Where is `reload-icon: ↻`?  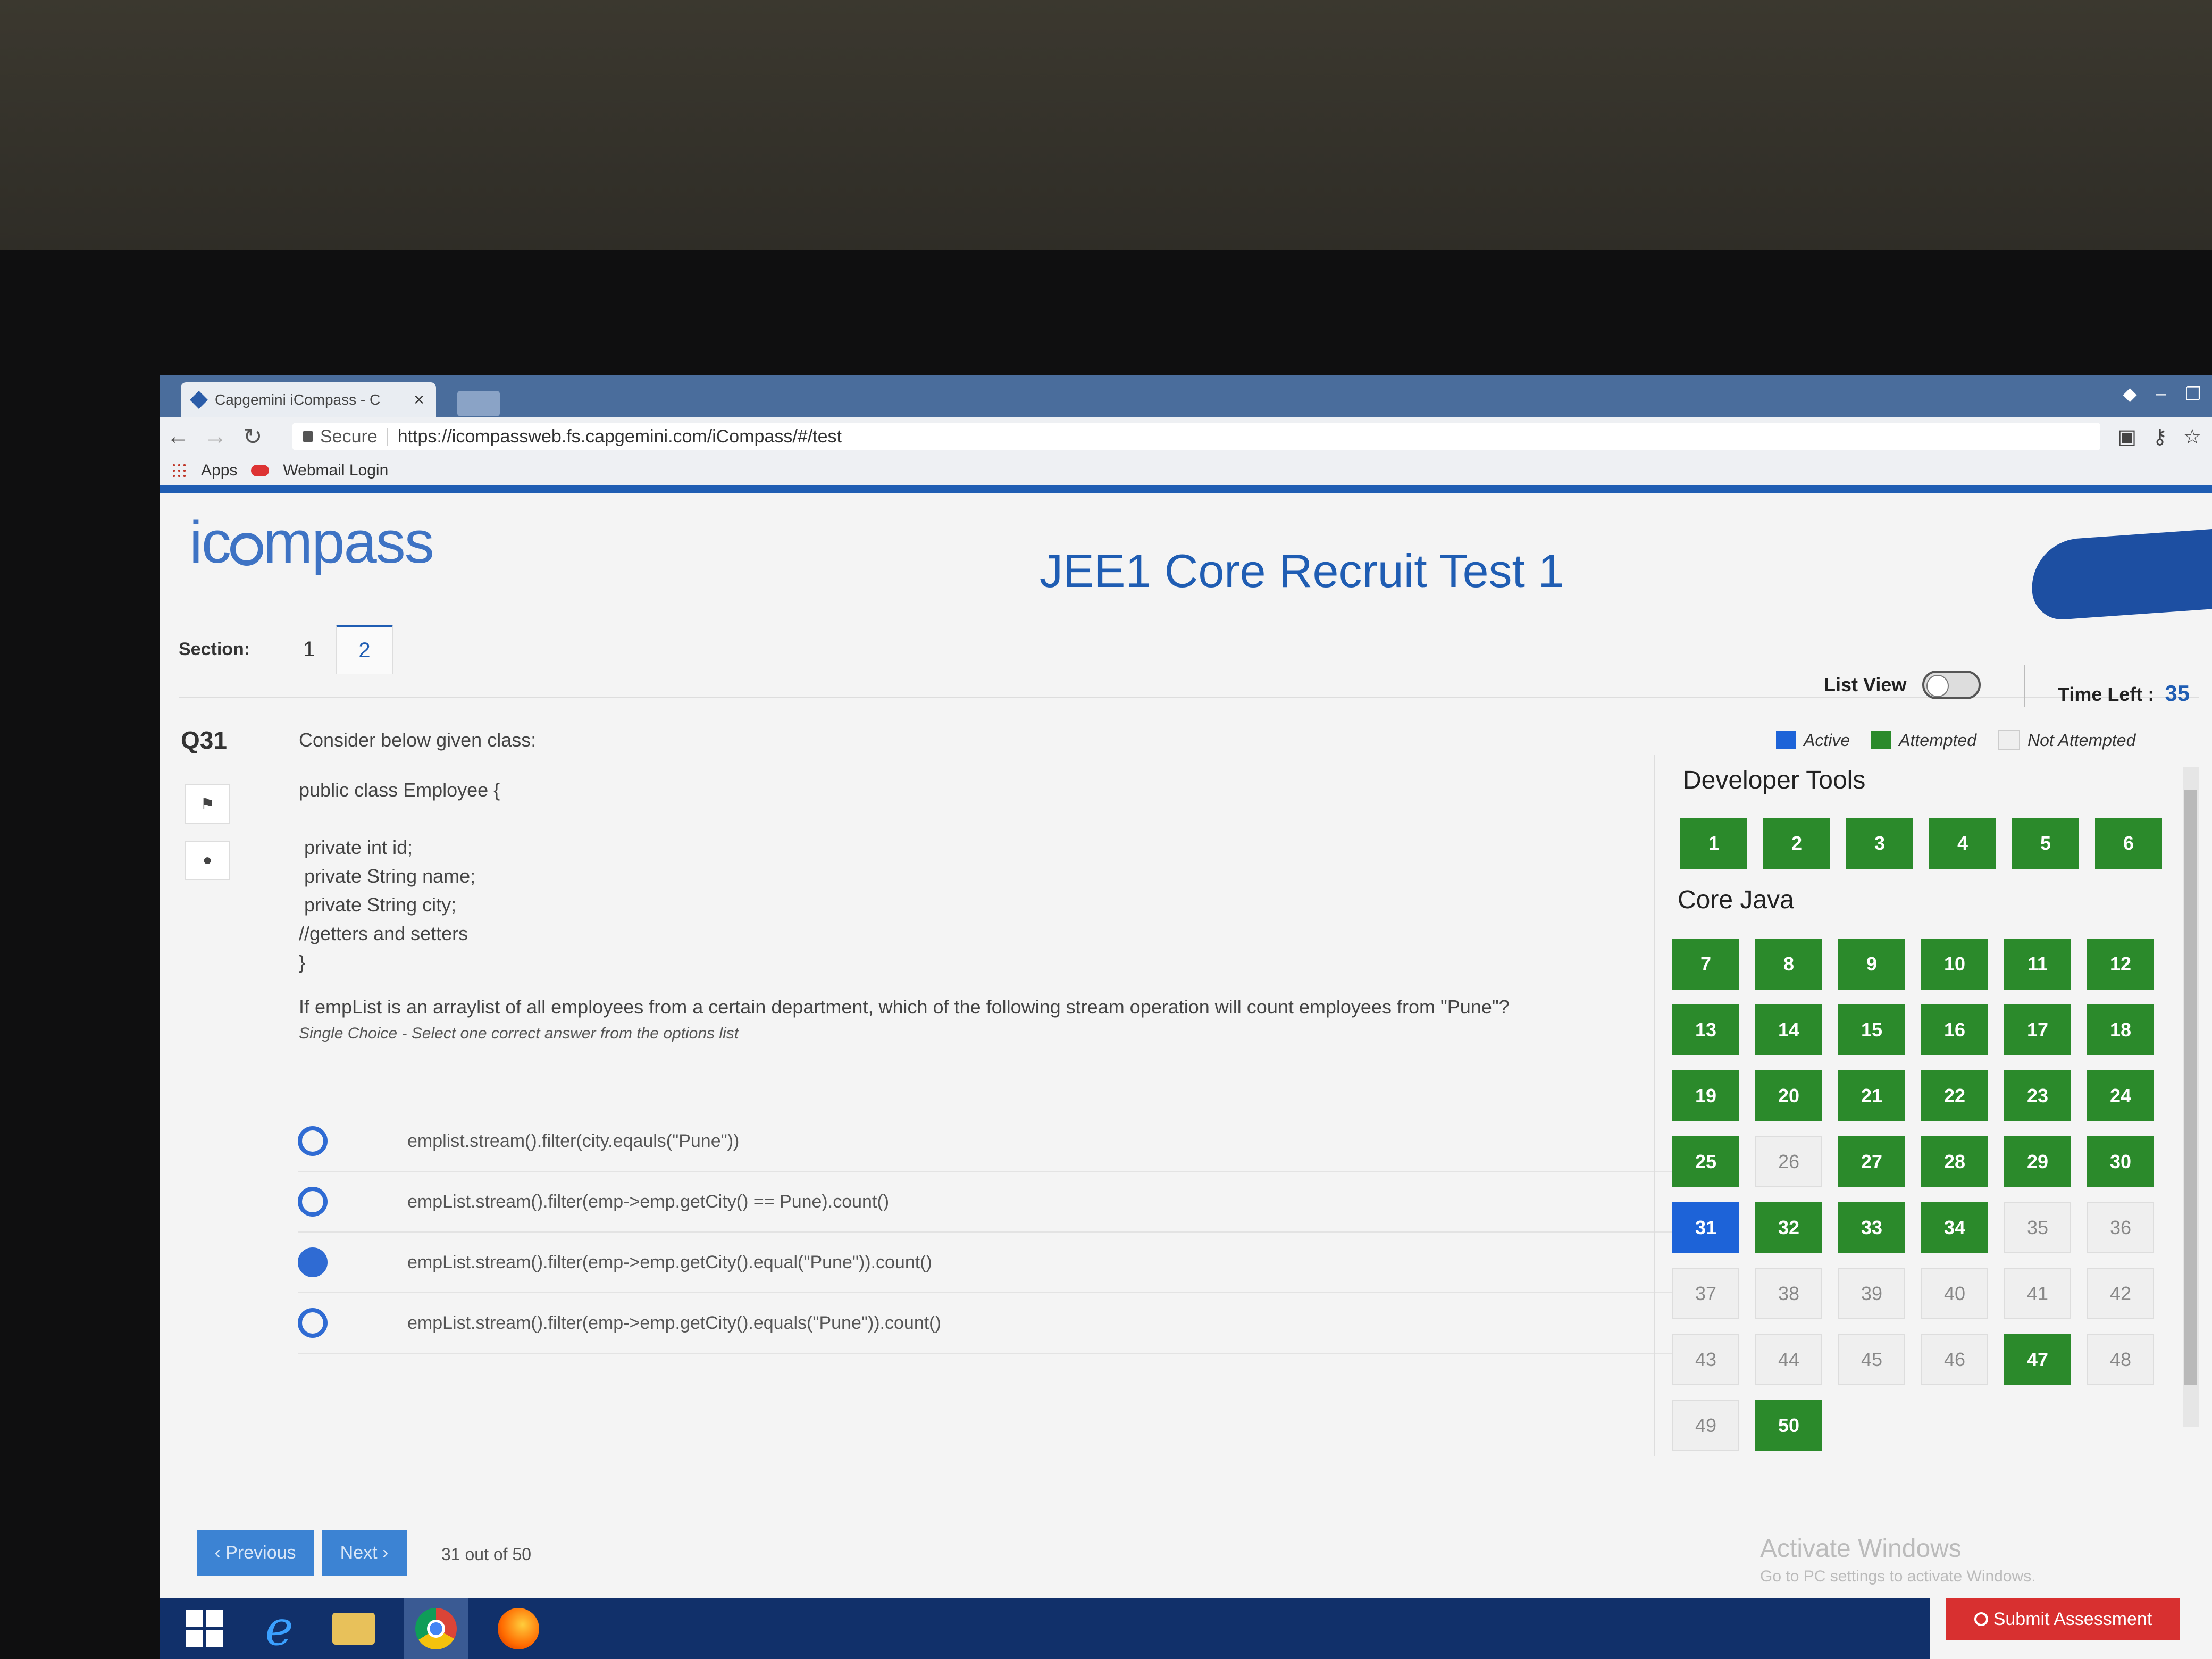
reload-icon: ↻ is located at coordinates (252, 436).